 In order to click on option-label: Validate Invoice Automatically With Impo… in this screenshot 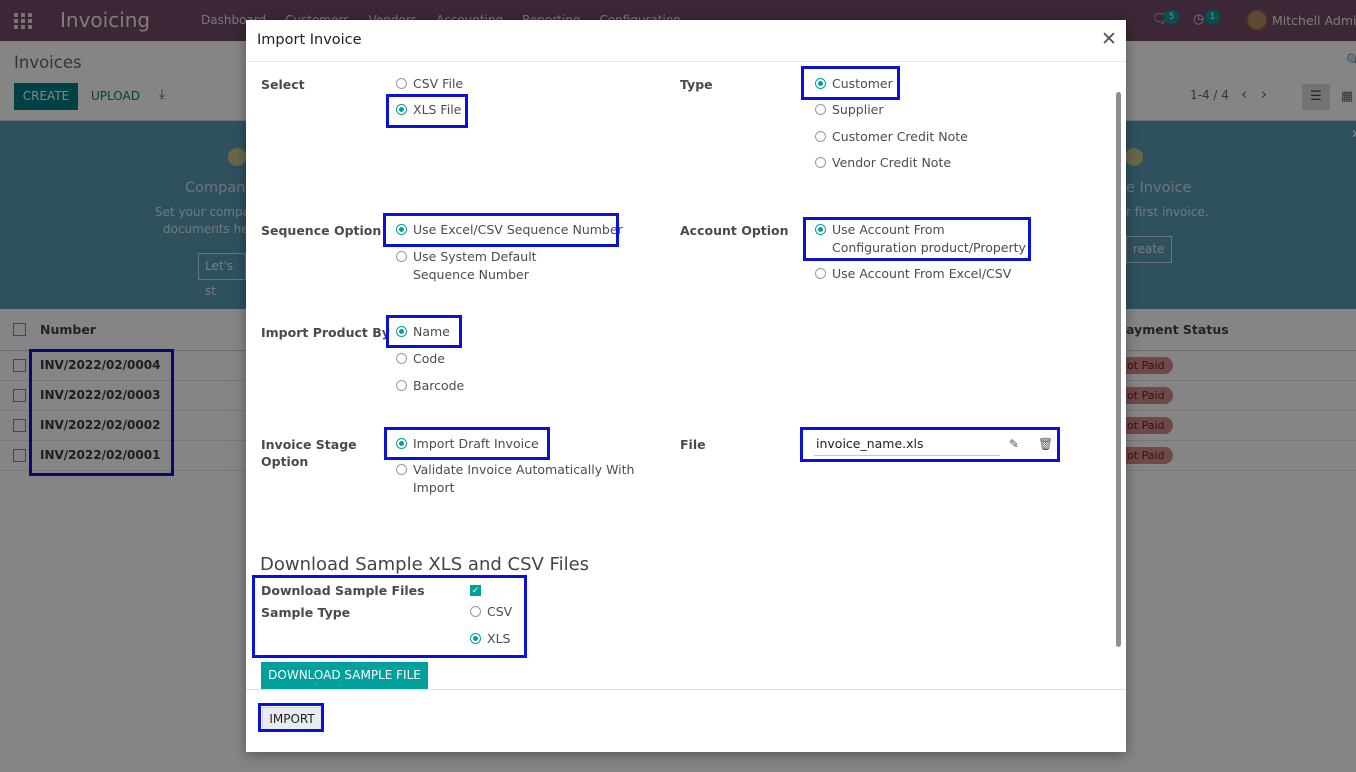, I will do `click(524, 478)`.